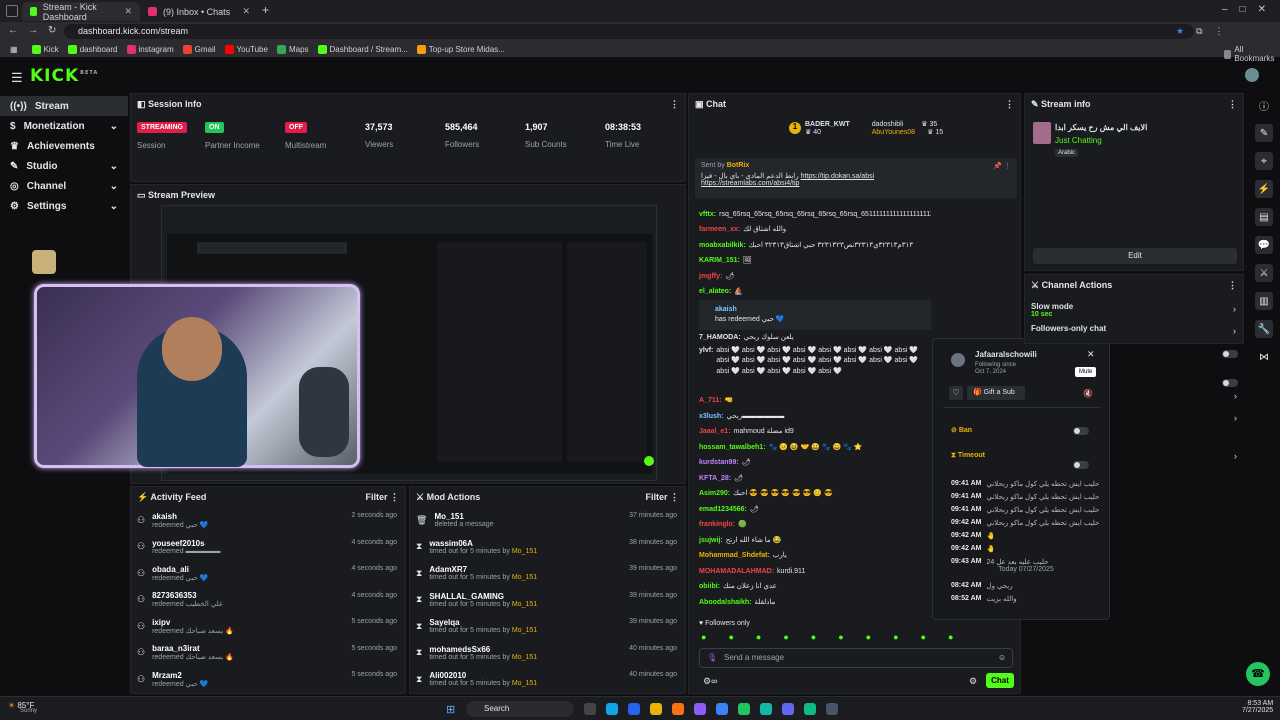 The height and width of the screenshot is (720, 1280). What do you see at coordinates (292, 49) in the screenshot?
I see `bookmark-maps: Maps` at bounding box center [292, 49].